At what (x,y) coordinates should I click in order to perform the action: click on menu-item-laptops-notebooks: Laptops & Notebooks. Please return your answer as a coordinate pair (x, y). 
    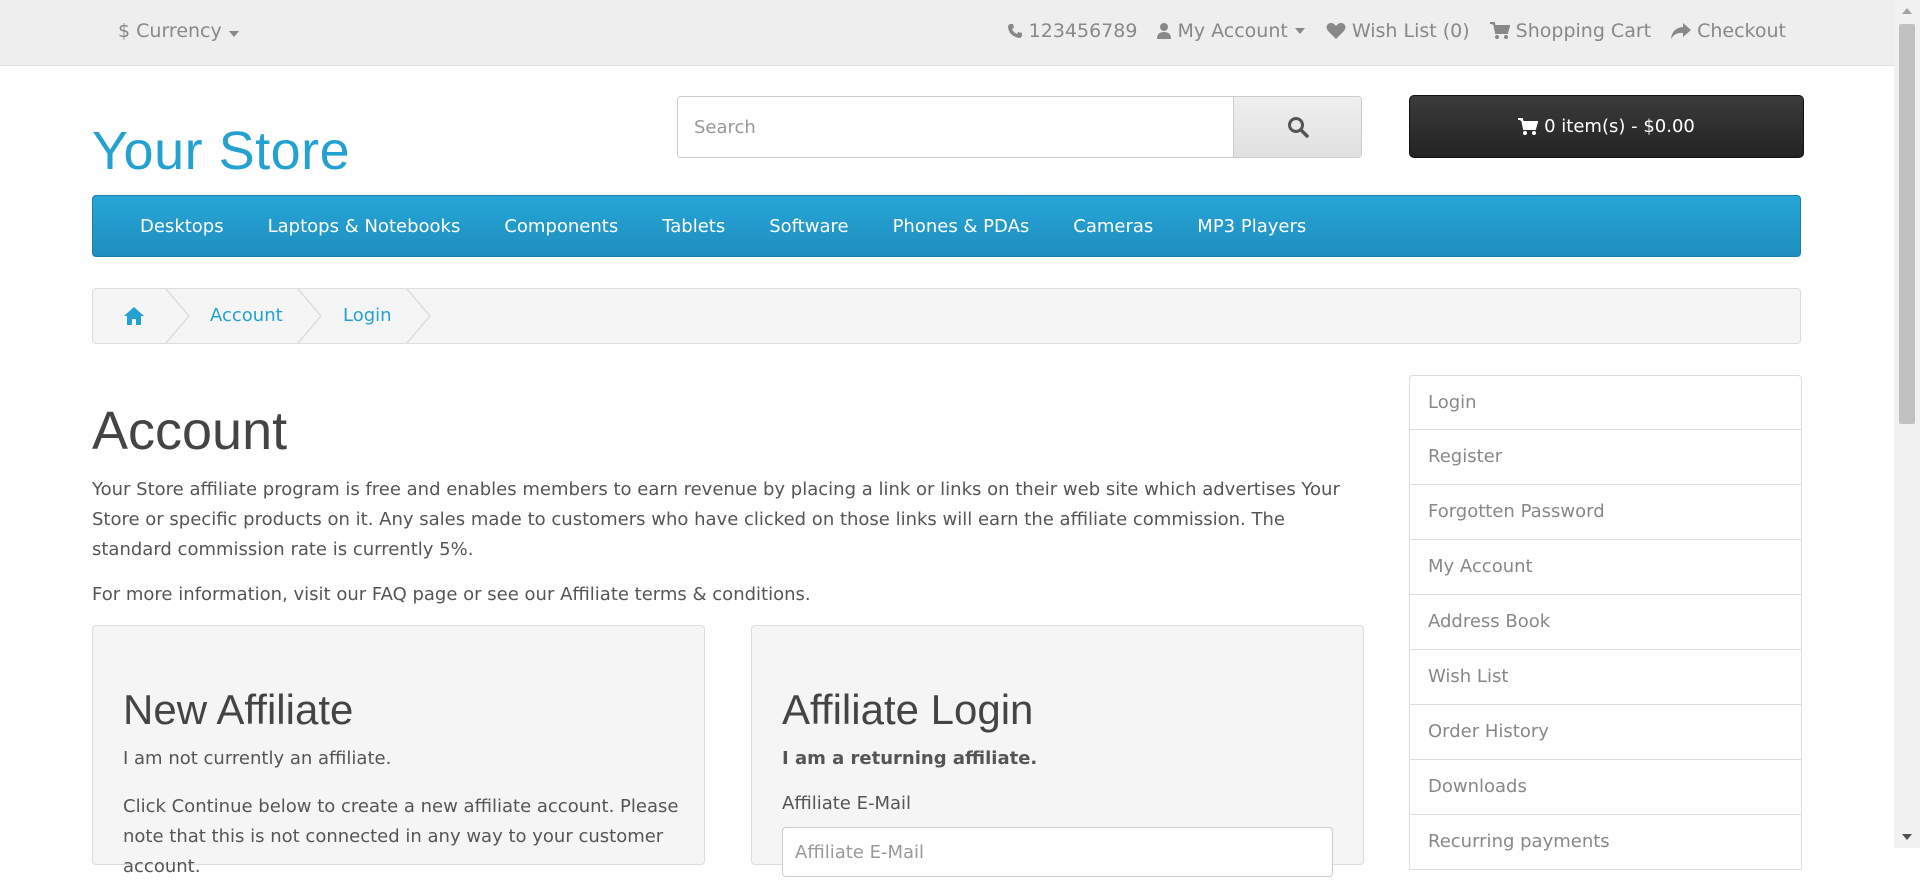
    Looking at the image, I should click on (364, 226).